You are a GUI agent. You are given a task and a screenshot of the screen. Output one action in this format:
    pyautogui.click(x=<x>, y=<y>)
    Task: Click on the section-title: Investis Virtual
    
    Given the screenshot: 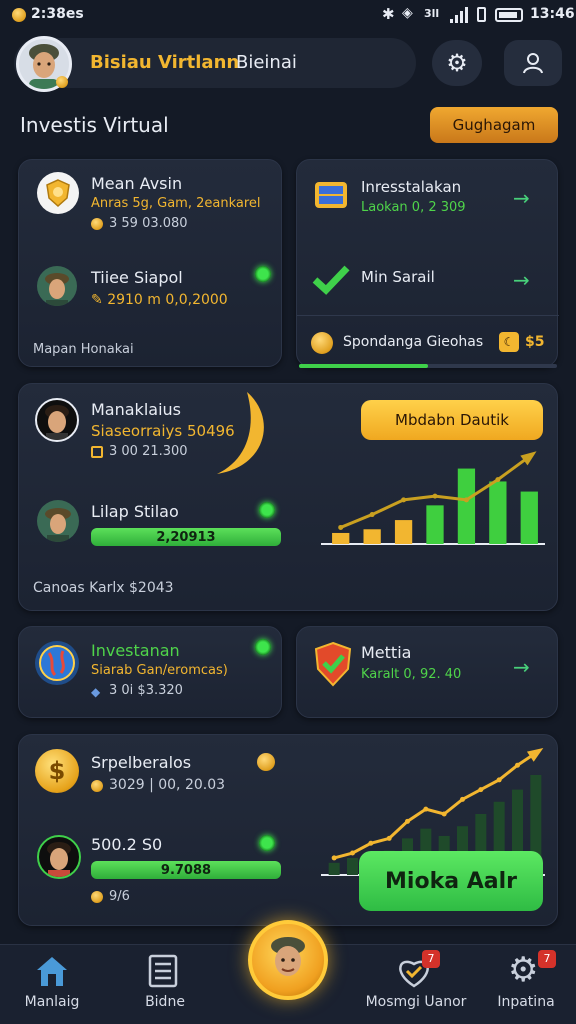 What is the action you would take?
    pyautogui.click(x=94, y=125)
    